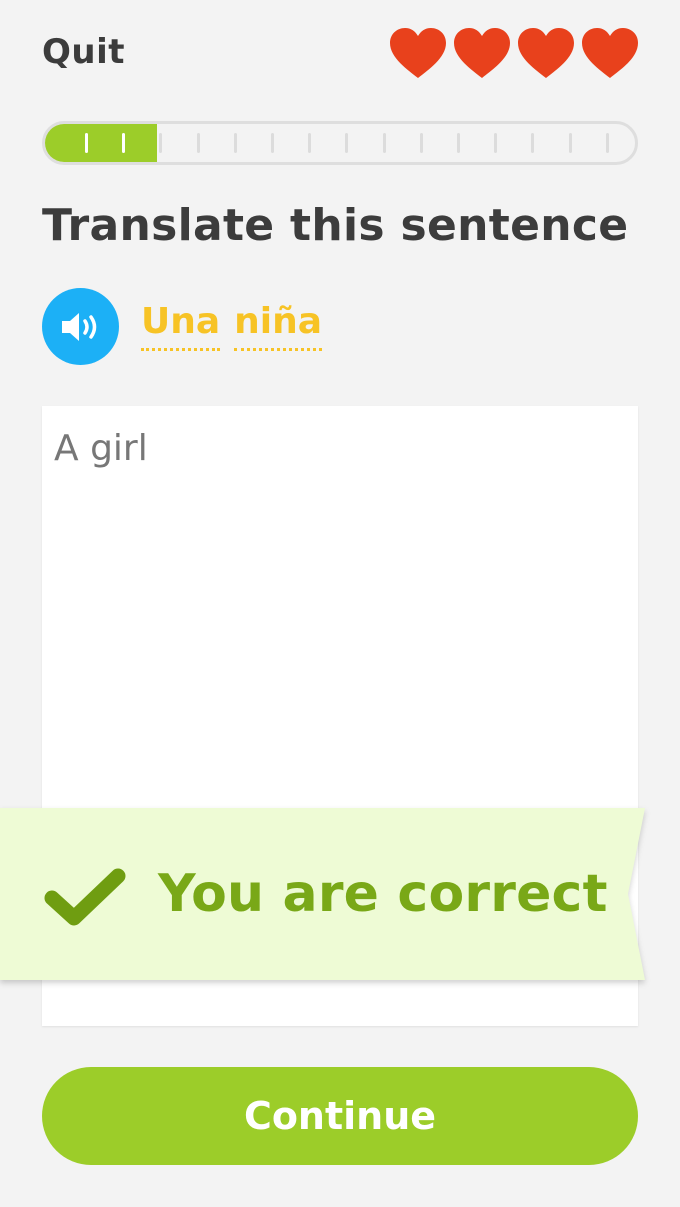 This screenshot has width=680, height=1207. What do you see at coordinates (340, 1116) in the screenshot?
I see `continue-button: Continue` at bounding box center [340, 1116].